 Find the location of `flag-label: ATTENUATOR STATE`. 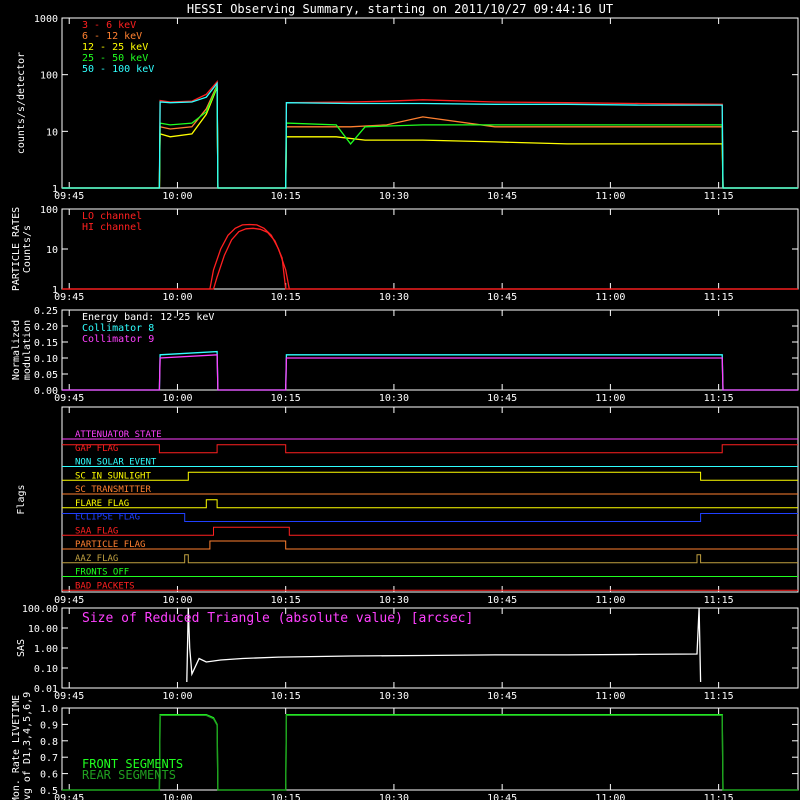

flag-label: ATTENUATOR STATE is located at coordinates (118, 435).